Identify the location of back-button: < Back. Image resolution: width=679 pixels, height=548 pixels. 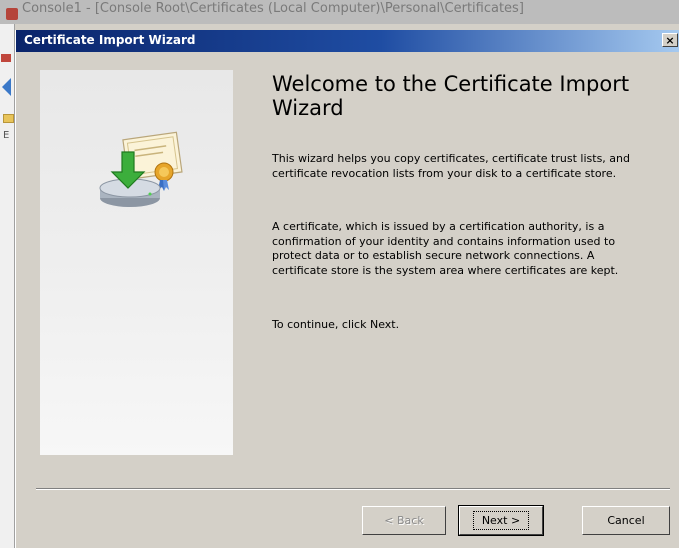
(404, 520).